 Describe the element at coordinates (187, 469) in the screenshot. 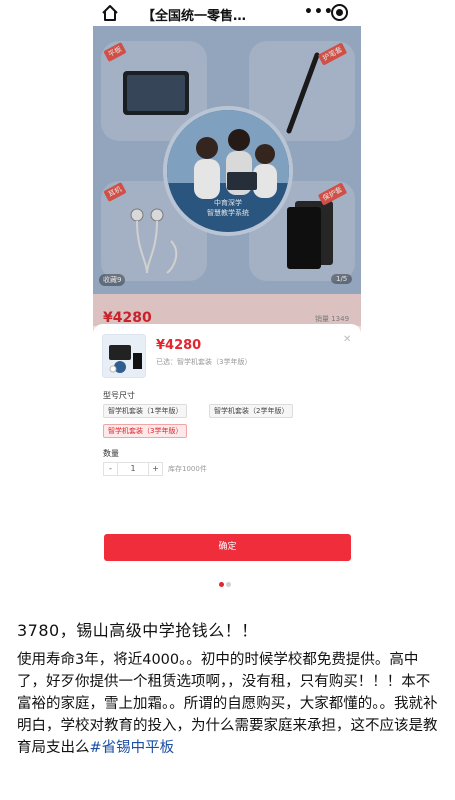

I see `stock-count: 库存1000件` at that location.